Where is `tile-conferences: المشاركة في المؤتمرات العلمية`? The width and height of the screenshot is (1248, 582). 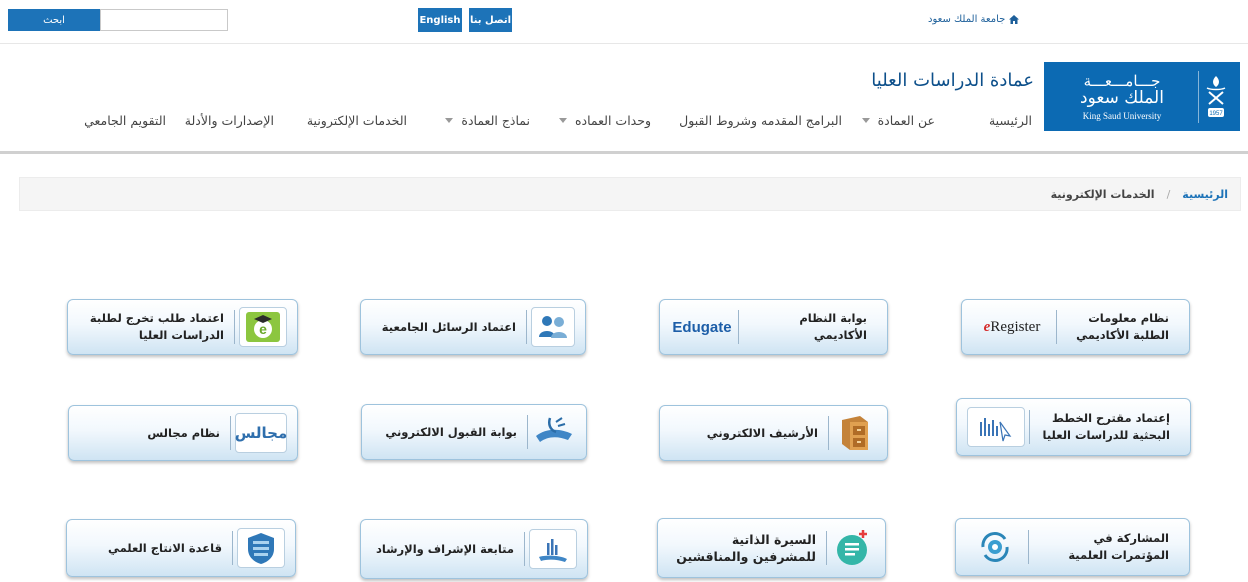
tile-conferences: المشاركة في المؤتمرات العلمية is located at coordinates (1072, 547).